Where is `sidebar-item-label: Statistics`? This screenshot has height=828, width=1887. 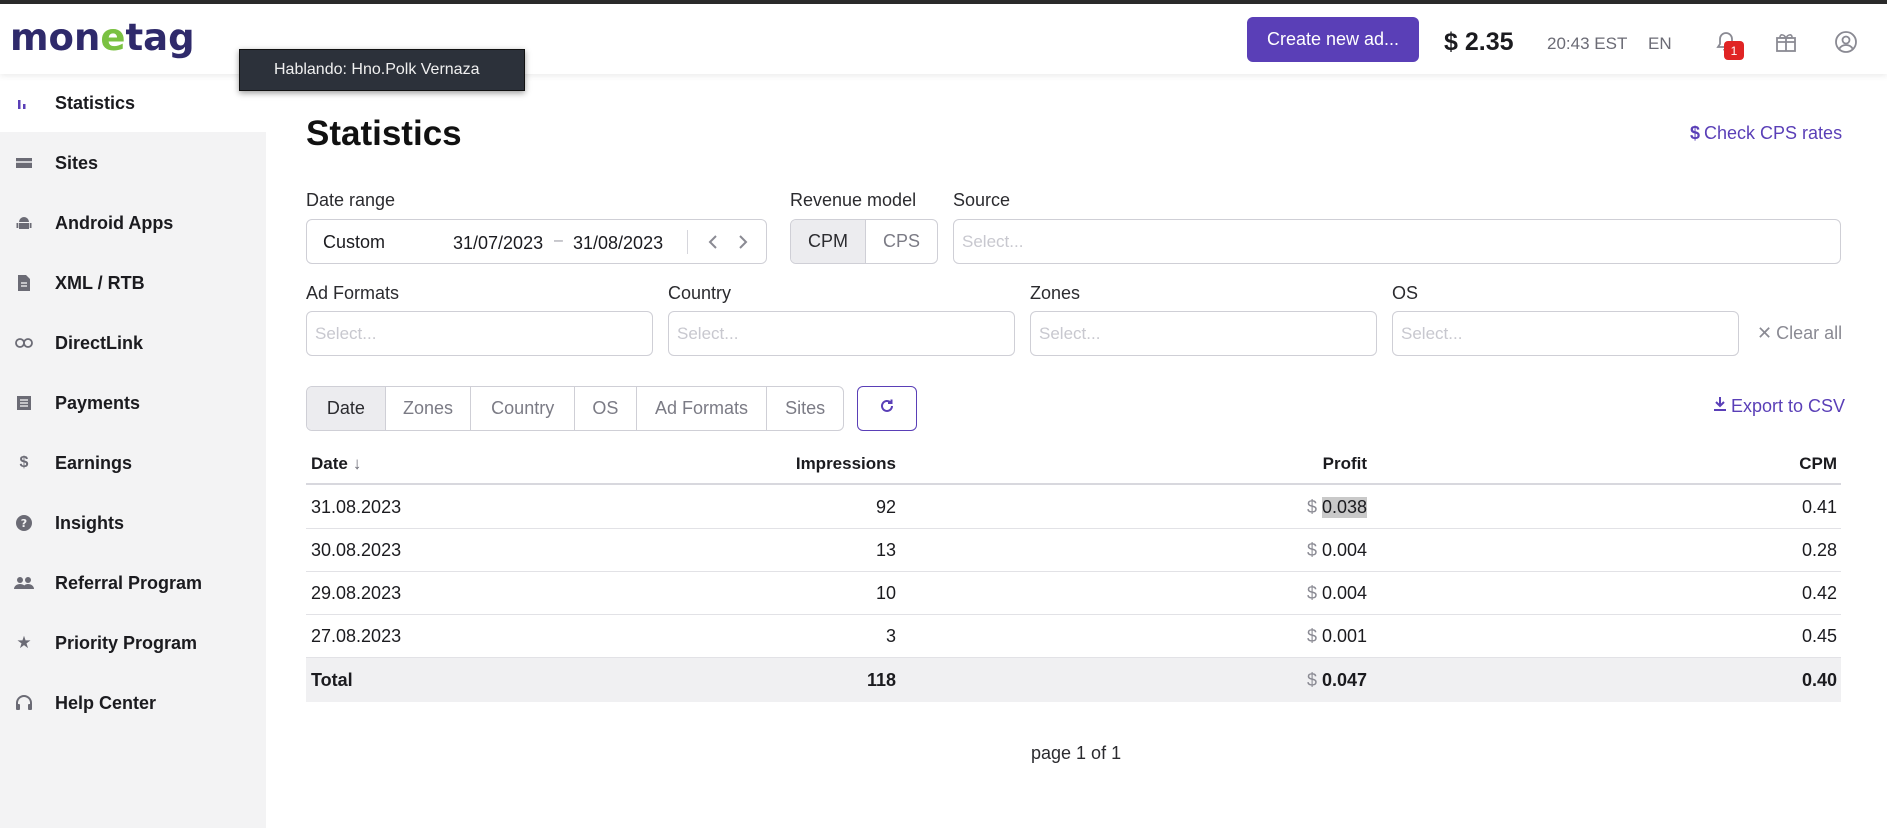
sidebar-item-label: Statistics is located at coordinates (95, 102).